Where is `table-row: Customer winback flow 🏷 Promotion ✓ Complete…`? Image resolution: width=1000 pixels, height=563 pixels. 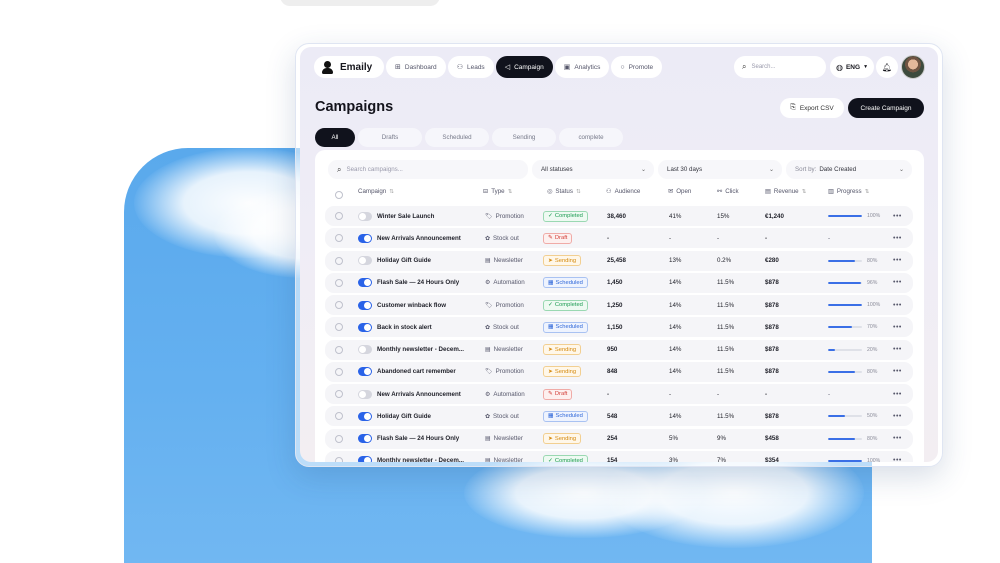
table-row: Customer winback flow 🏷 Promotion ✓ Complete… is located at coordinates (619, 305).